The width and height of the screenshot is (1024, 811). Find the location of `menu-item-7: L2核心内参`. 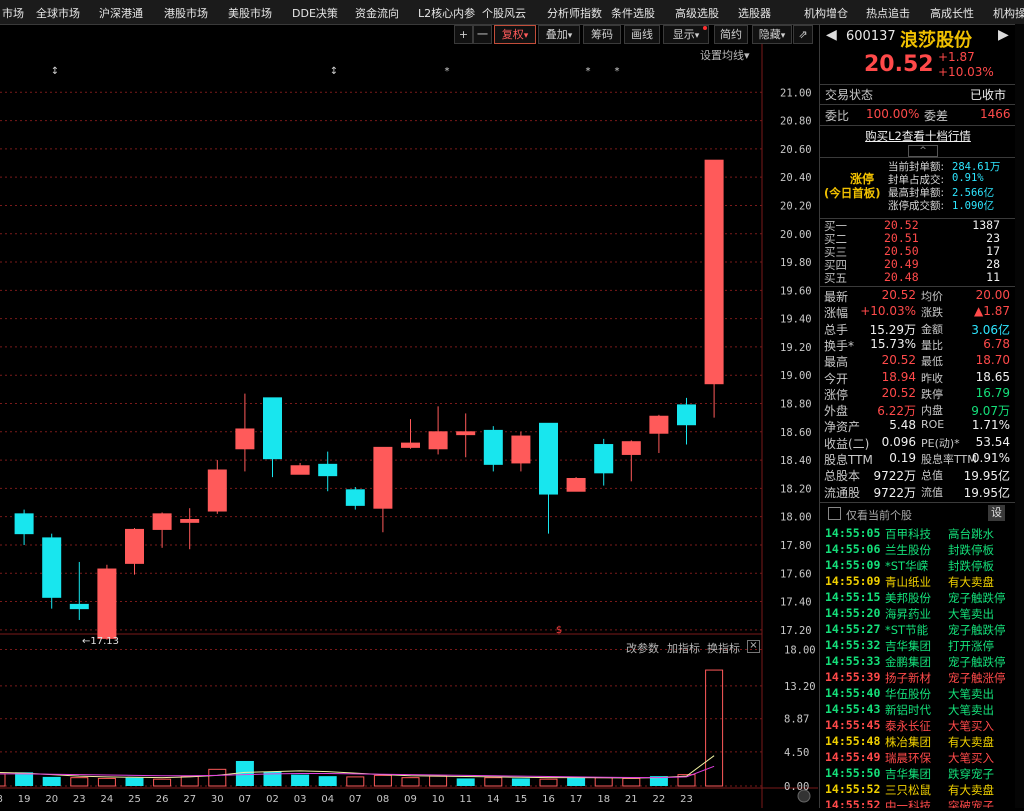

menu-item-7: L2核心内参 is located at coordinates (446, 13).